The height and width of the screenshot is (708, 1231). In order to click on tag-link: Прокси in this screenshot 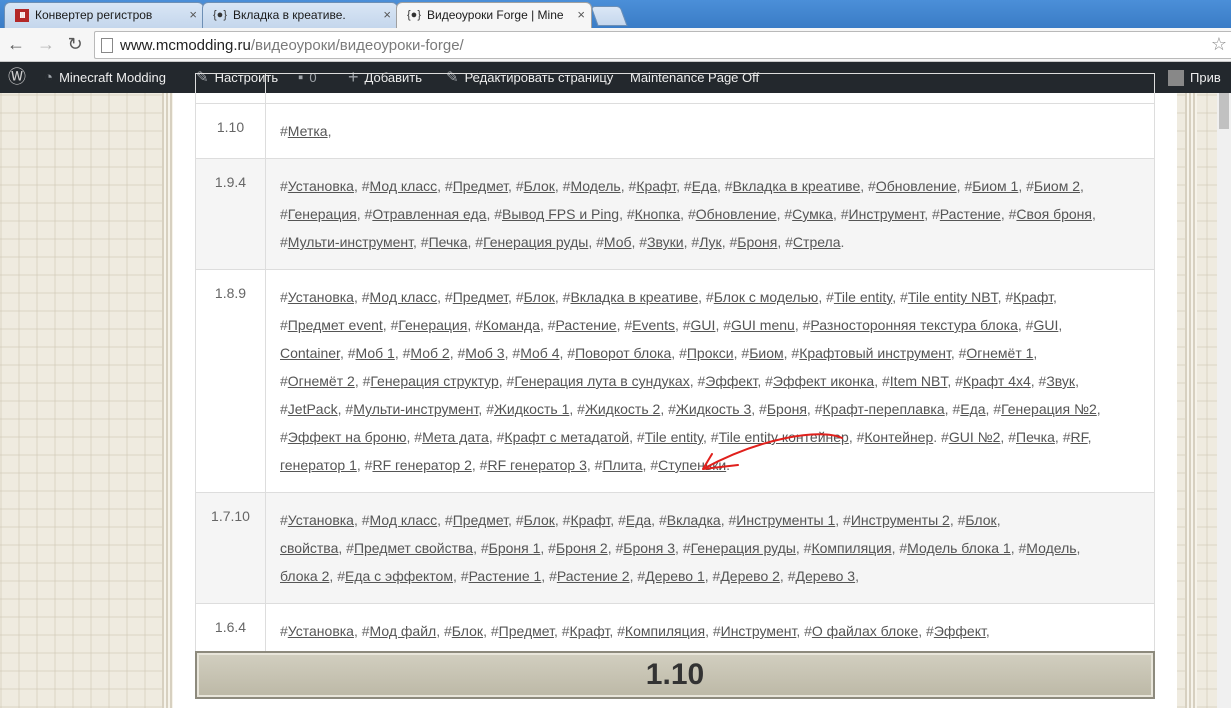, I will do `click(710, 353)`.